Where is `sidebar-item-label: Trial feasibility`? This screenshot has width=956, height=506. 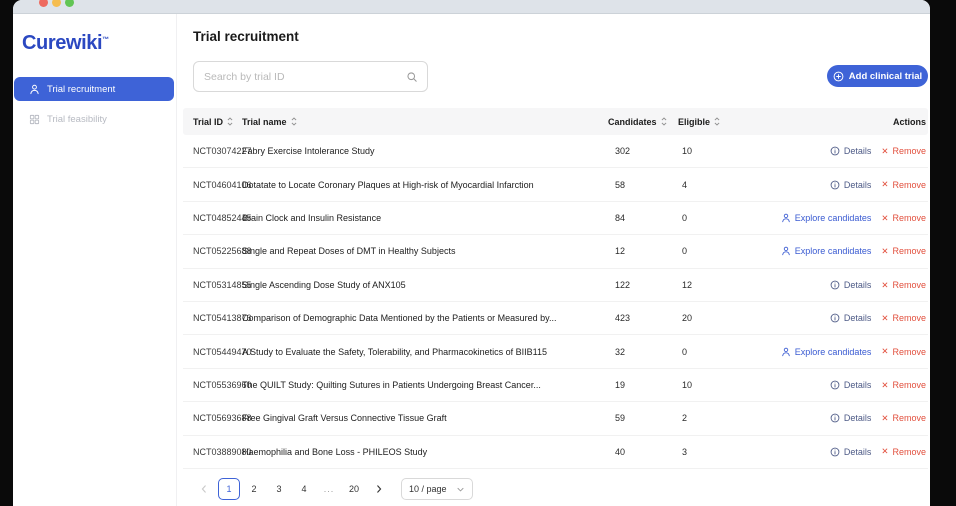 sidebar-item-label: Trial feasibility is located at coordinates (77, 119).